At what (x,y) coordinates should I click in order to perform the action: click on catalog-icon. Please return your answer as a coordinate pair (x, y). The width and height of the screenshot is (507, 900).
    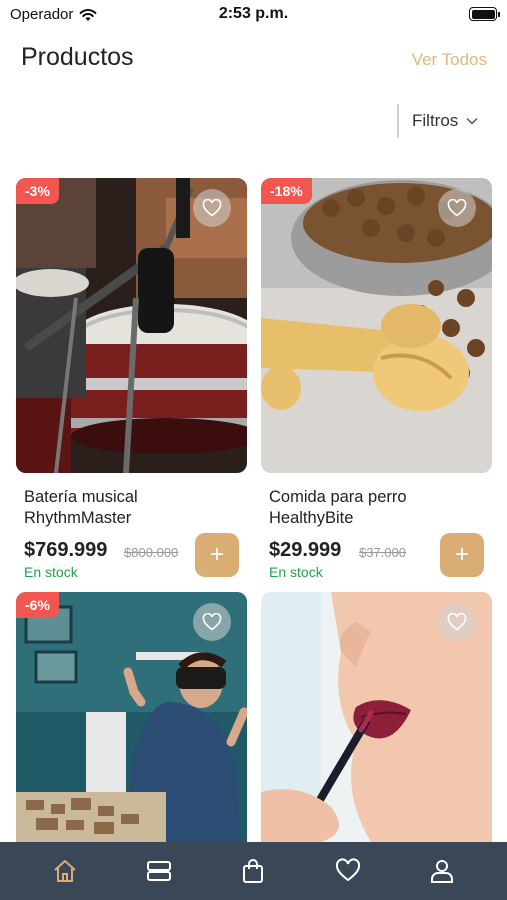
    Looking at the image, I should click on (159, 871).